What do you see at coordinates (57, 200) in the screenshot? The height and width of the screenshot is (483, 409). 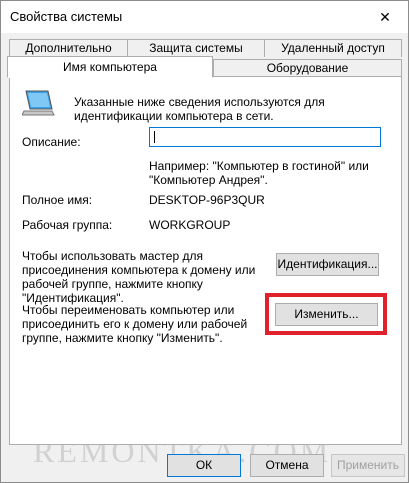 I see `full-name-label: Полное имя:` at bounding box center [57, 200].